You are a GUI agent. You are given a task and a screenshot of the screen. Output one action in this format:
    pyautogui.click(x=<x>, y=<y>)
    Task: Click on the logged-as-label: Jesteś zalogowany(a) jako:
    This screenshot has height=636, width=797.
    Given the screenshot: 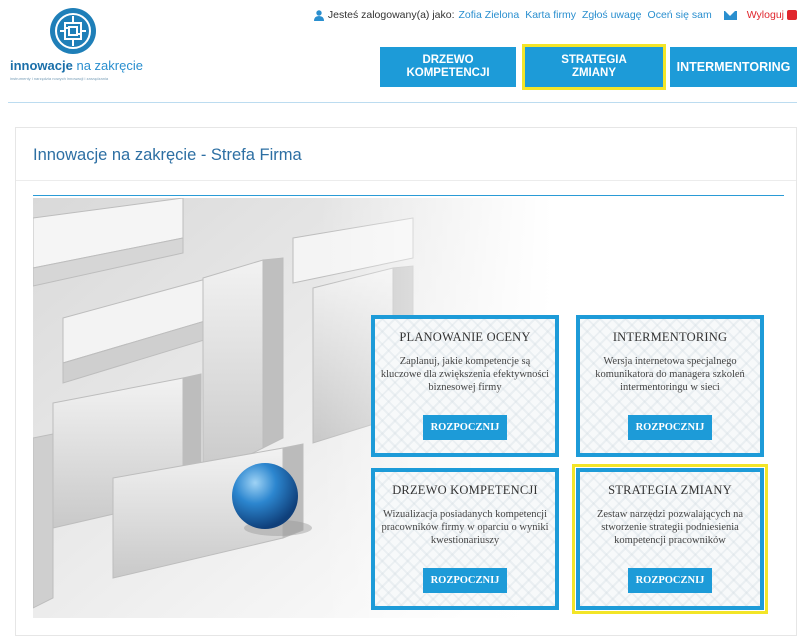 What is the action you would take?
    pyautogui.click(x=391, y=15)
    